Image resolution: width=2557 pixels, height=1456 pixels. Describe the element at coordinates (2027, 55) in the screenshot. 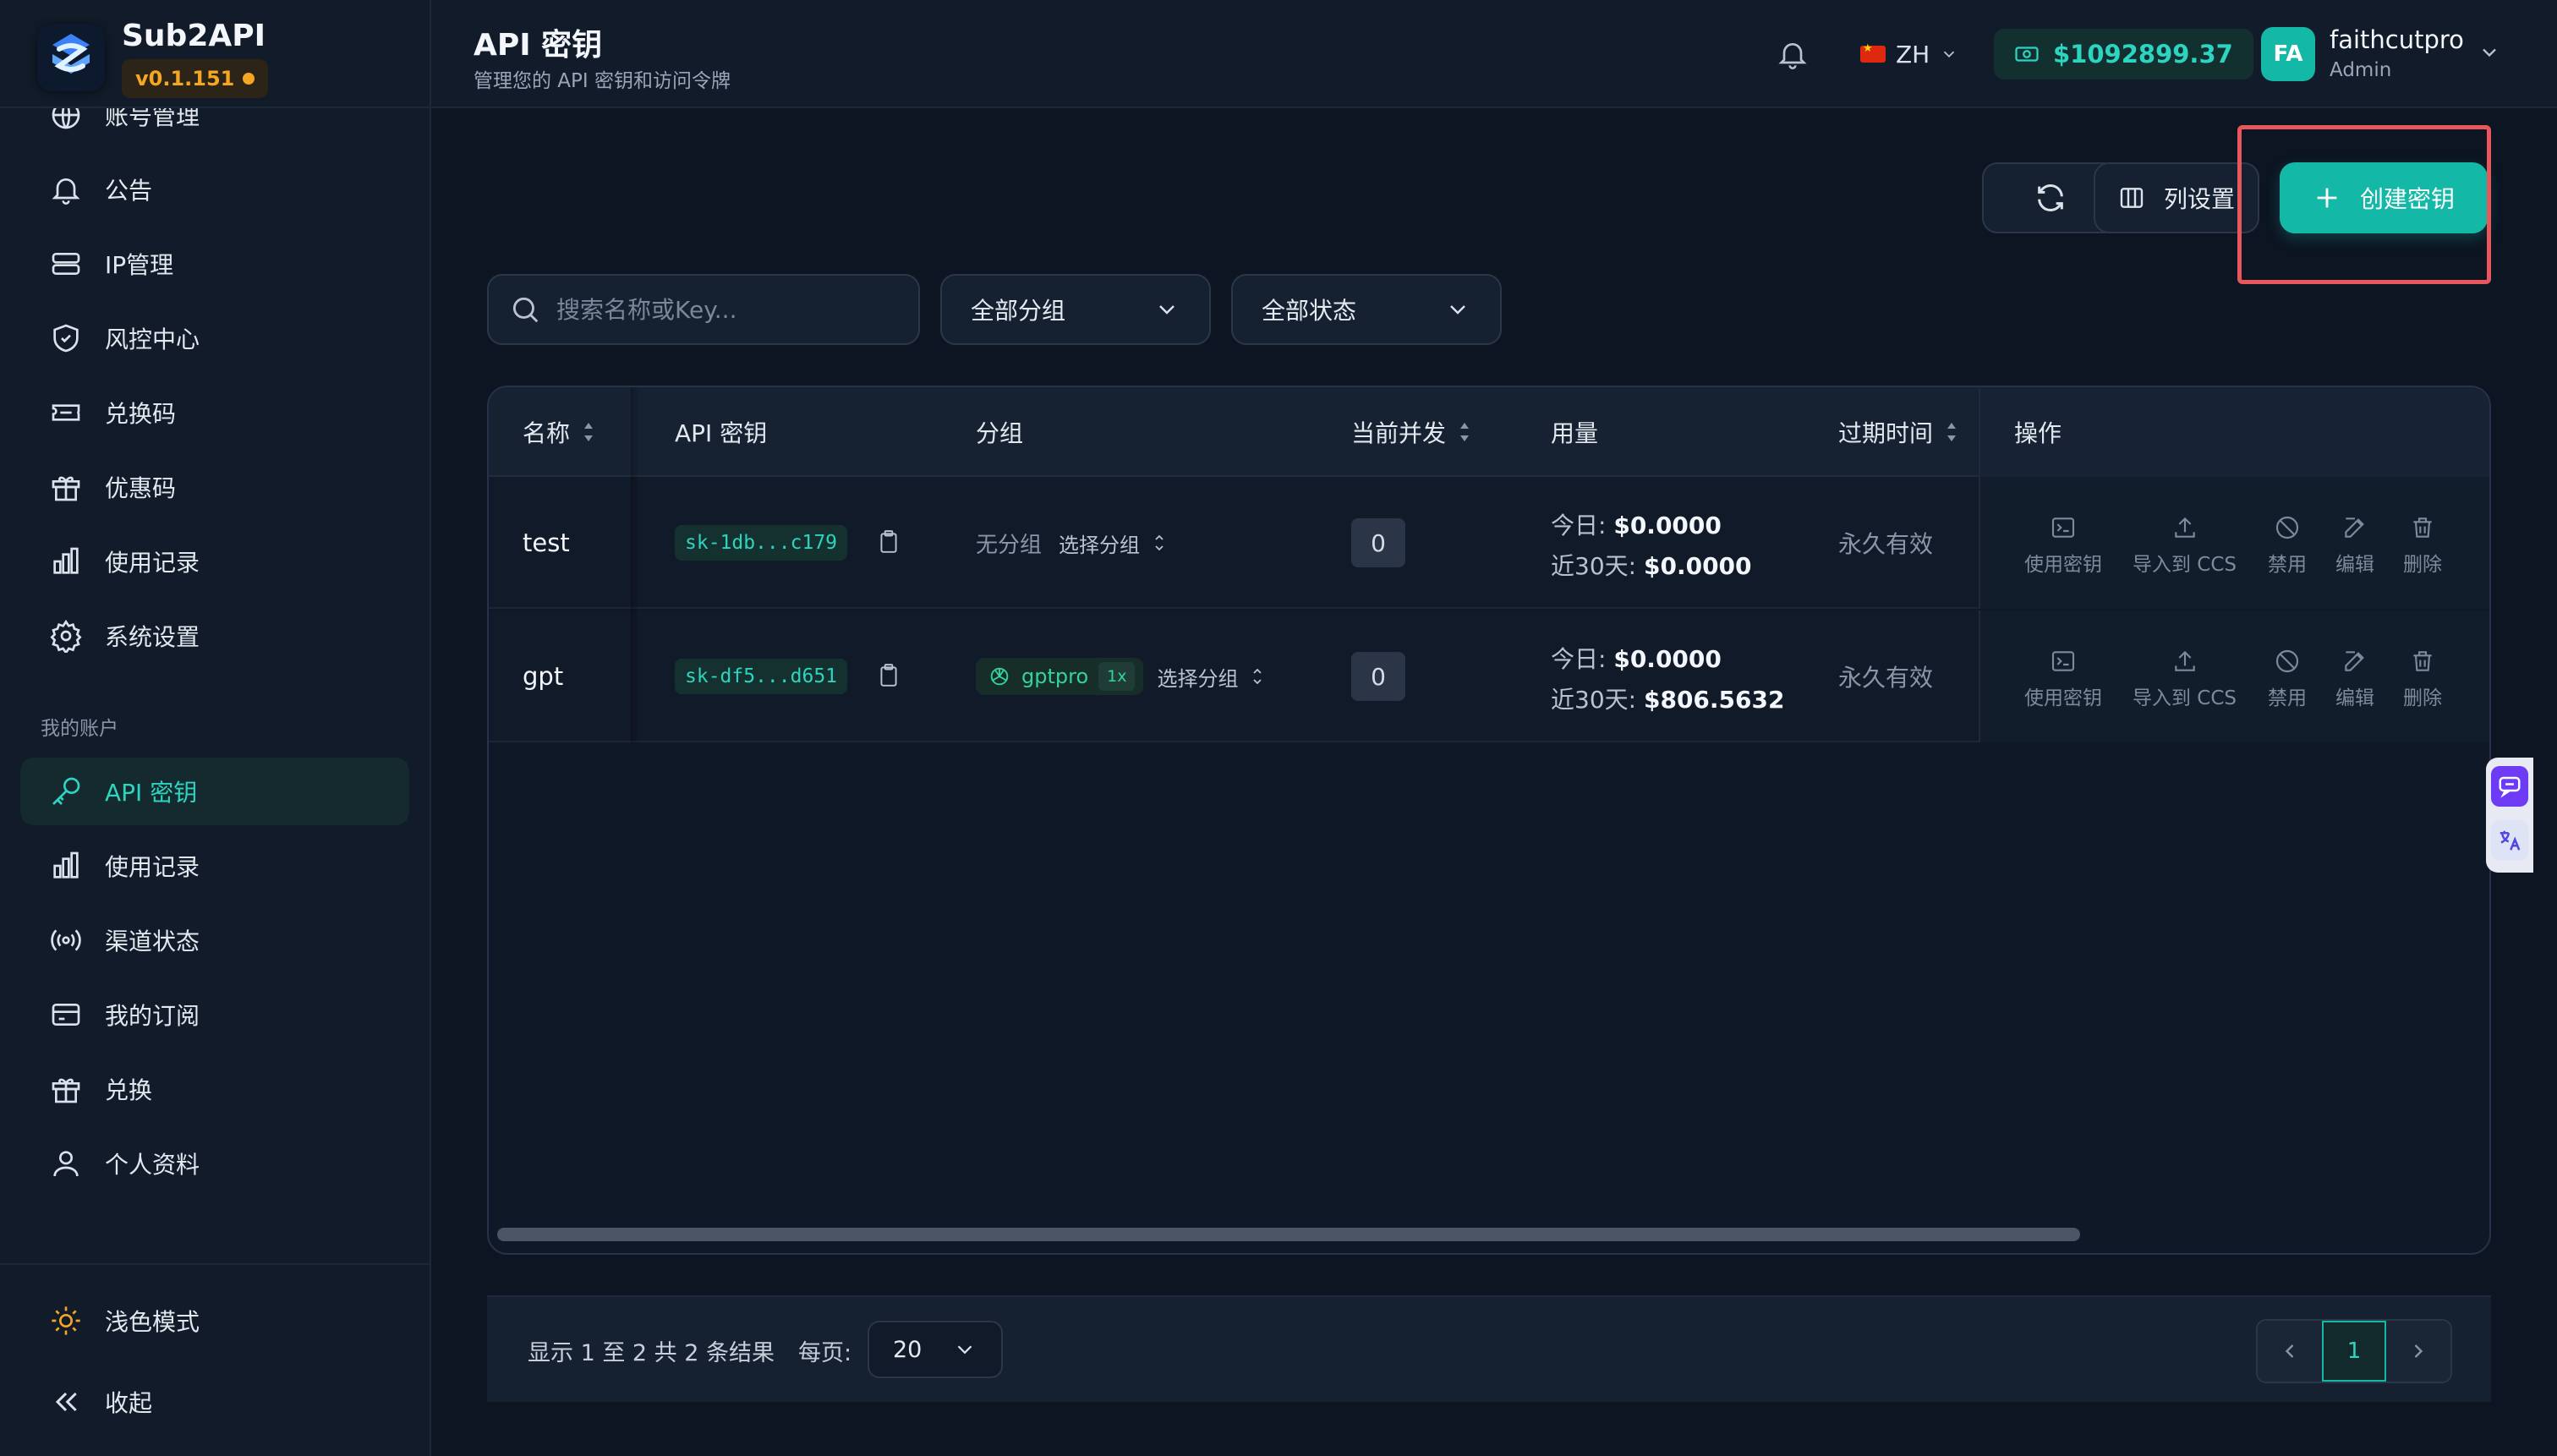

I see `money-icon` at that location.